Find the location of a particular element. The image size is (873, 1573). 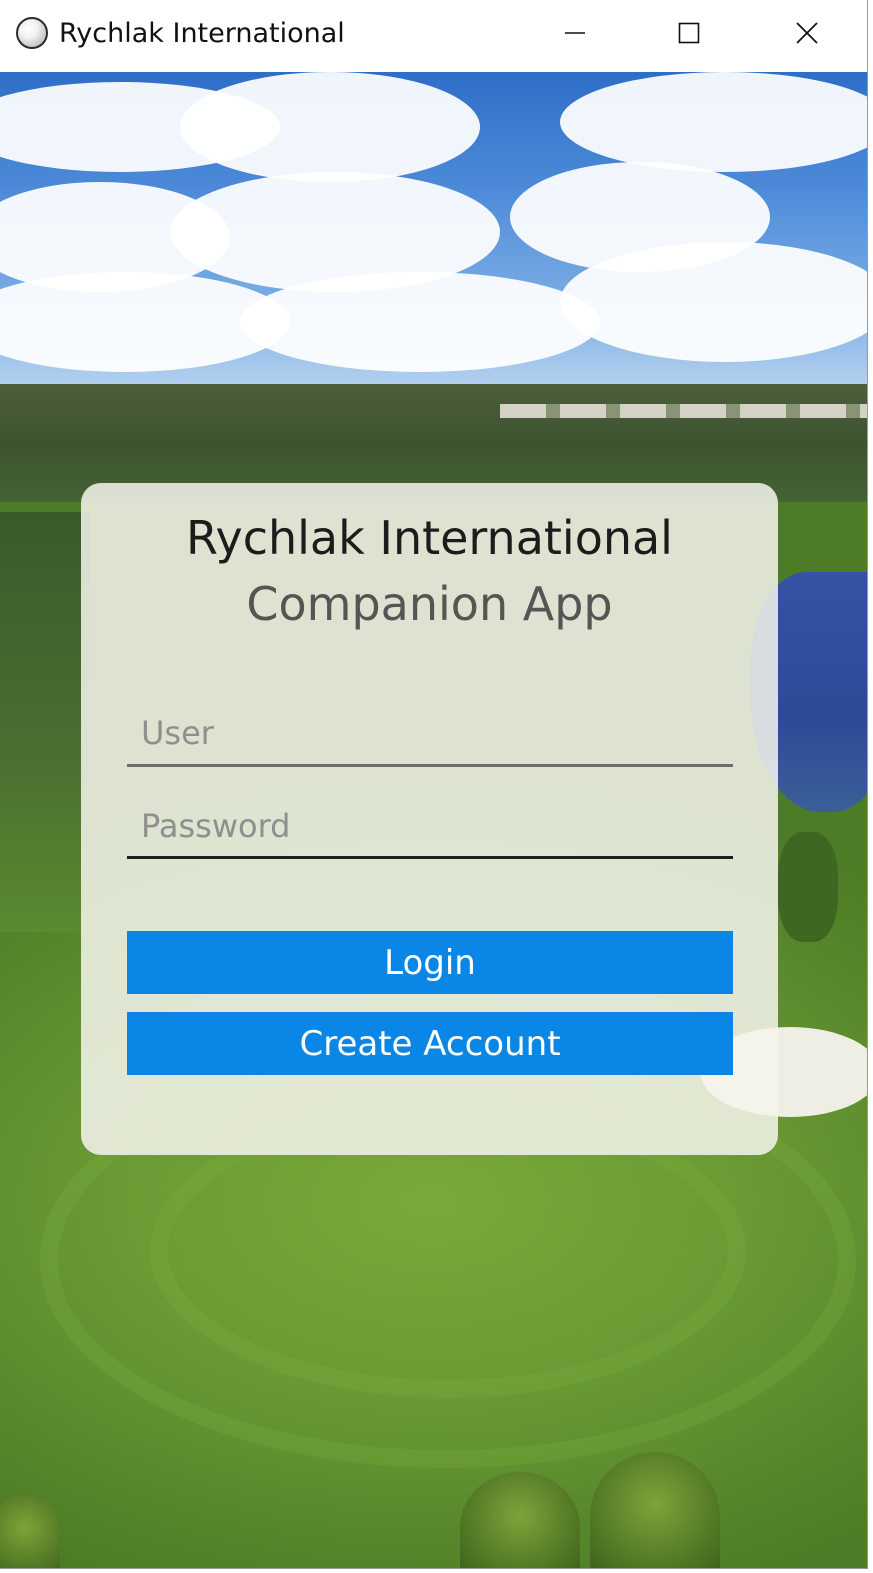

user-input is located at coordinates (430, 734).